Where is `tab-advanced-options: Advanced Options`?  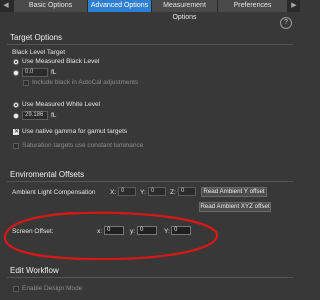
tab-advanced-options: Advanced Options is located at coordinates (120, 6).